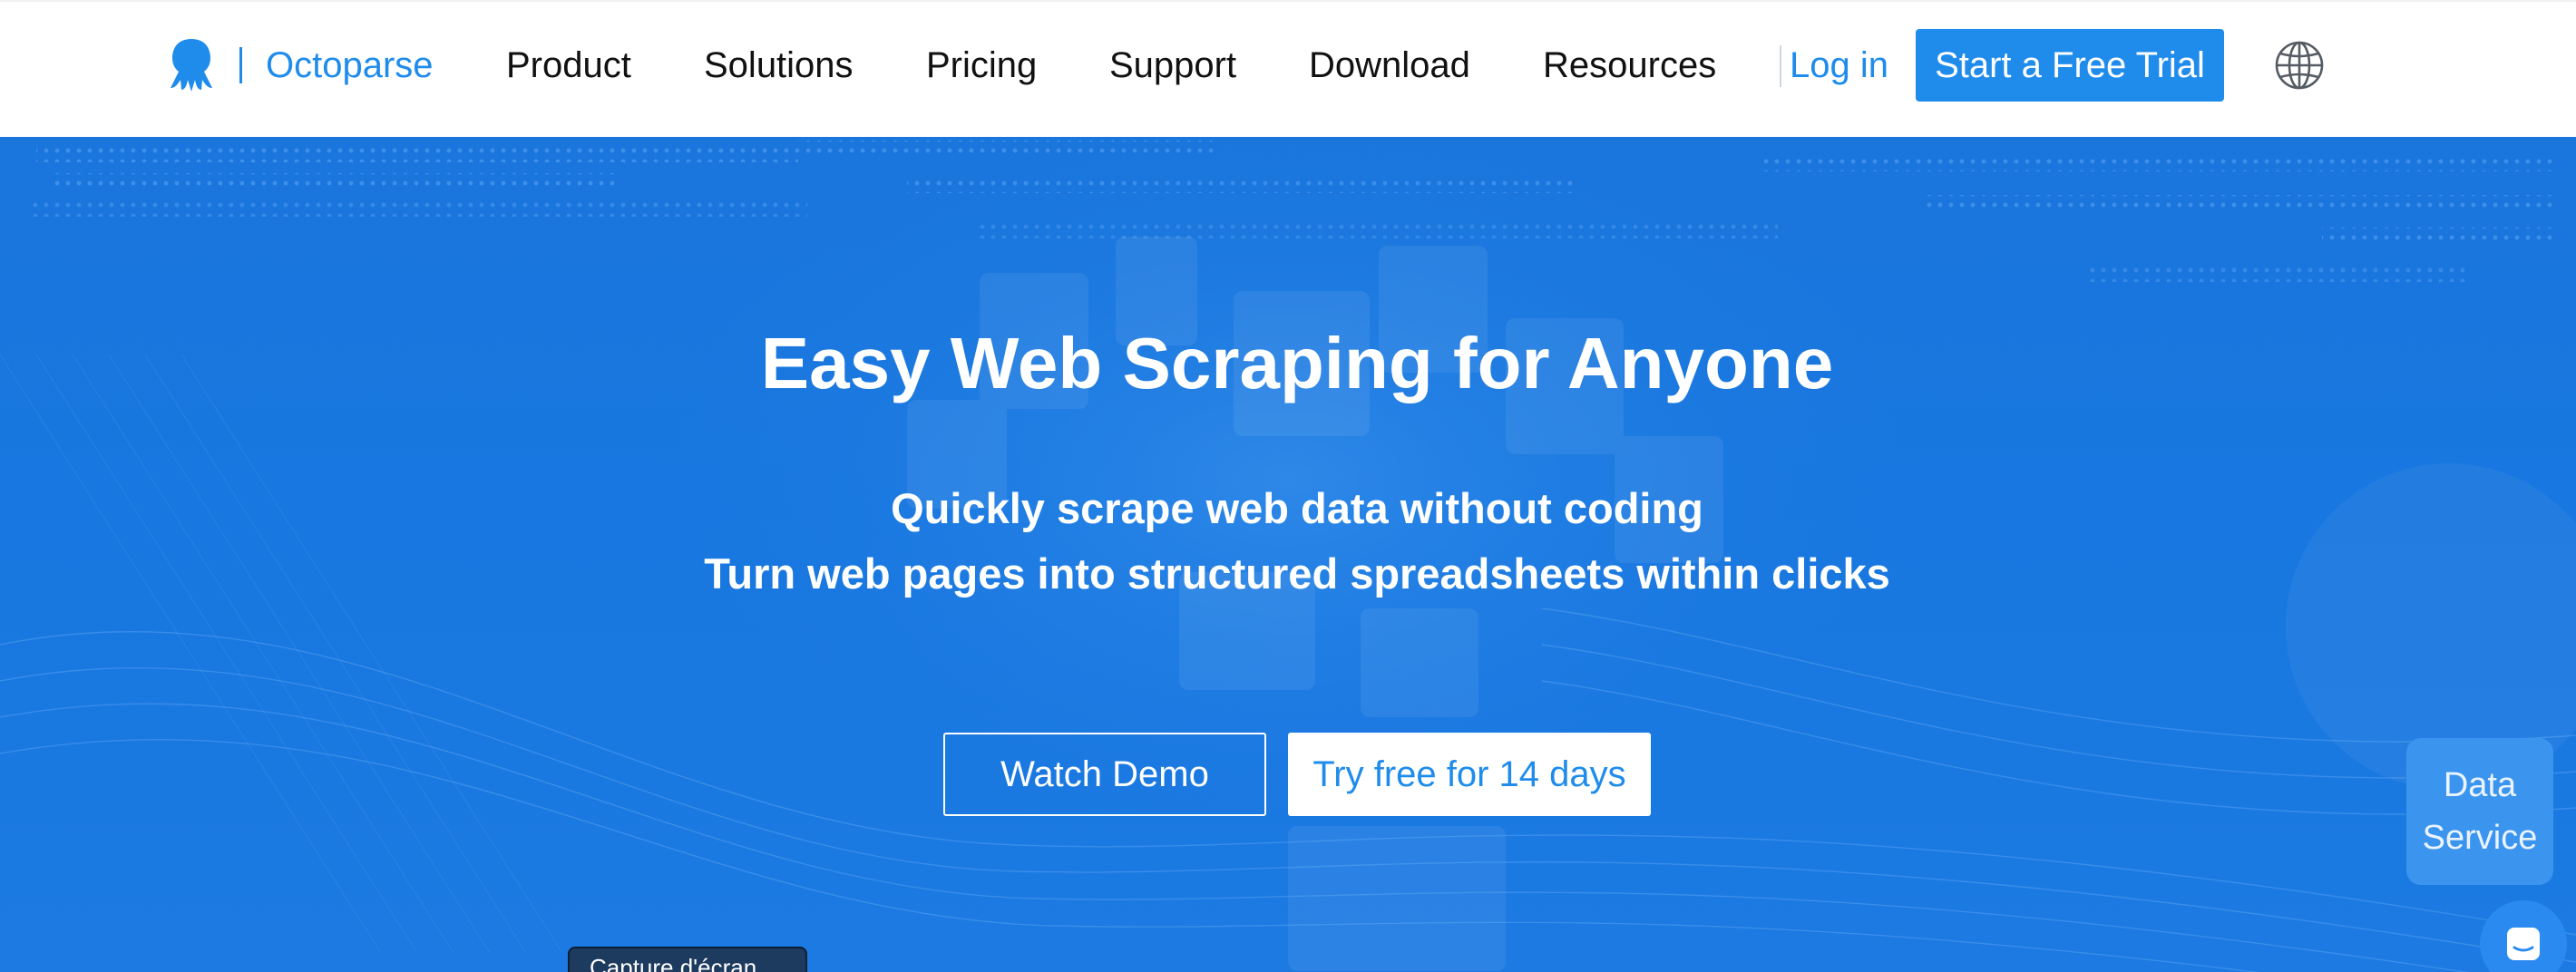  What do you see at coordinates (779, 65) in the screenshot?
I see `nav-solutions: Solutions` at bounding box center [779, 65].